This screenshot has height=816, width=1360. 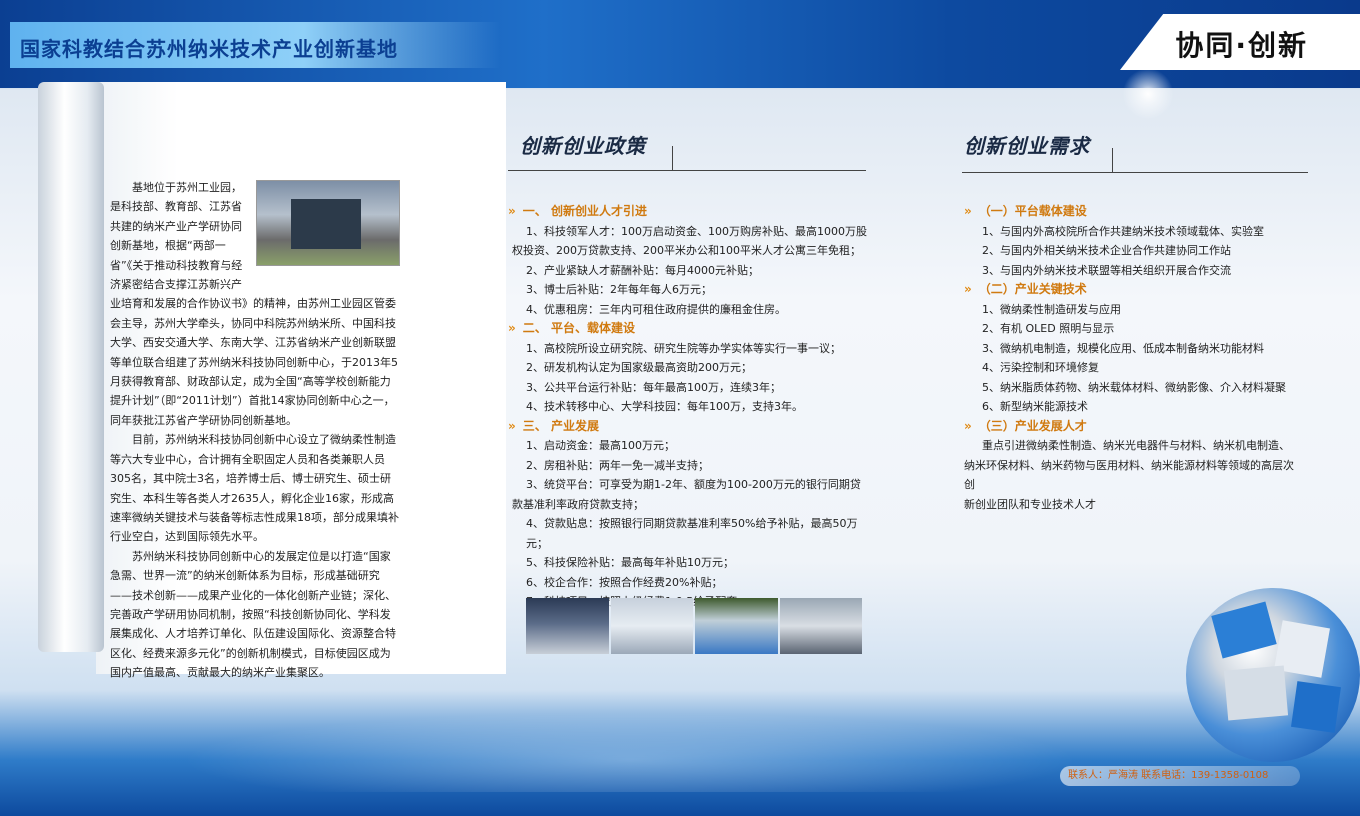 I want to click on demand-title-tick, so click(x=1112, y=160).